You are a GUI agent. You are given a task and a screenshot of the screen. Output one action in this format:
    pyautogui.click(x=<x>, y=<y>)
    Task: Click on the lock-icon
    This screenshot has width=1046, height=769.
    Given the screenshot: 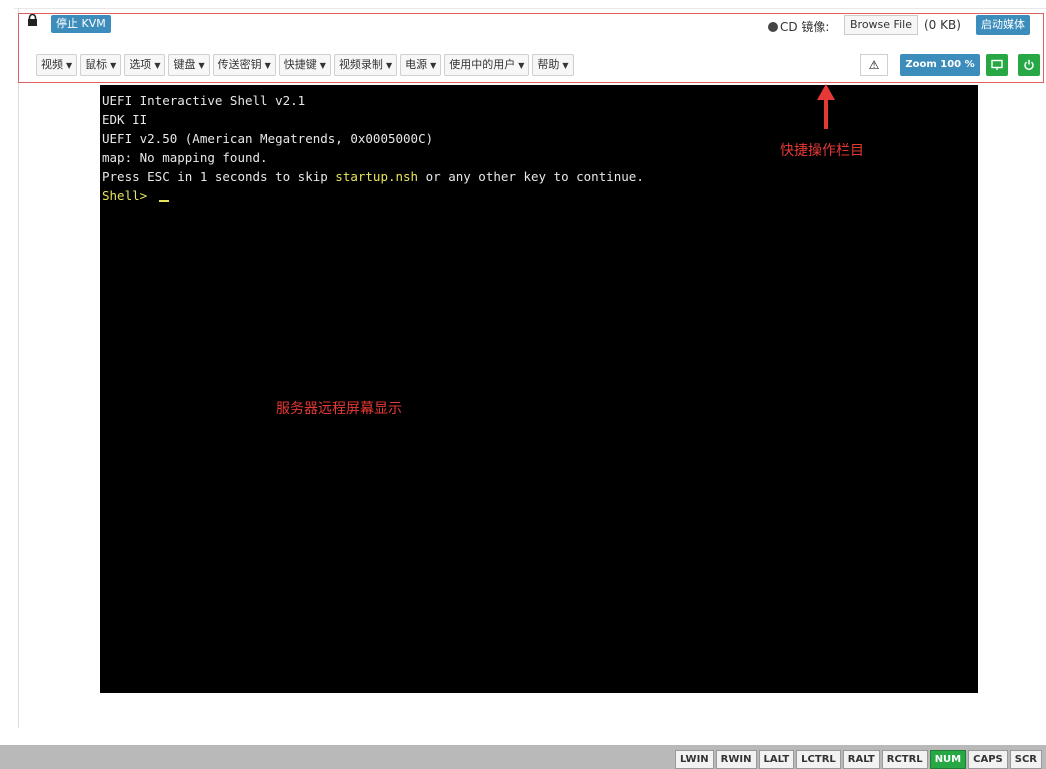 What is the action you would take?
    pyautogui.click(x=32, y=20)
    